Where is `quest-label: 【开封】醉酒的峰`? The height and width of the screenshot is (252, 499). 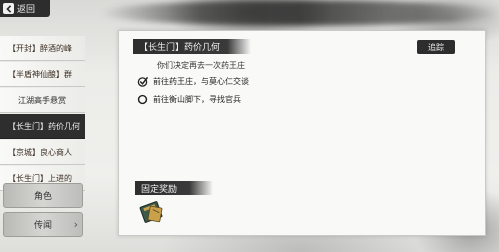 quest-label: 【开封】醉酒的峰 is located at coordinates (40, 48).